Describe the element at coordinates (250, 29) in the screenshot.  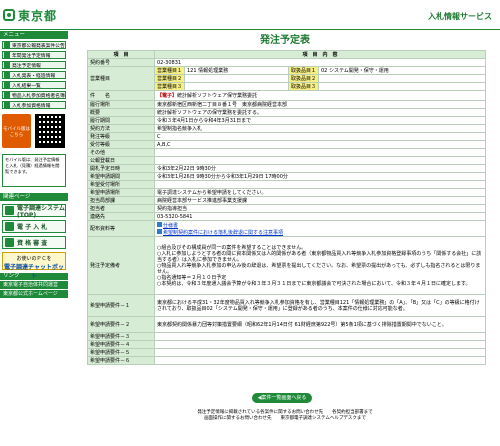
I see `header-divider` at that location.